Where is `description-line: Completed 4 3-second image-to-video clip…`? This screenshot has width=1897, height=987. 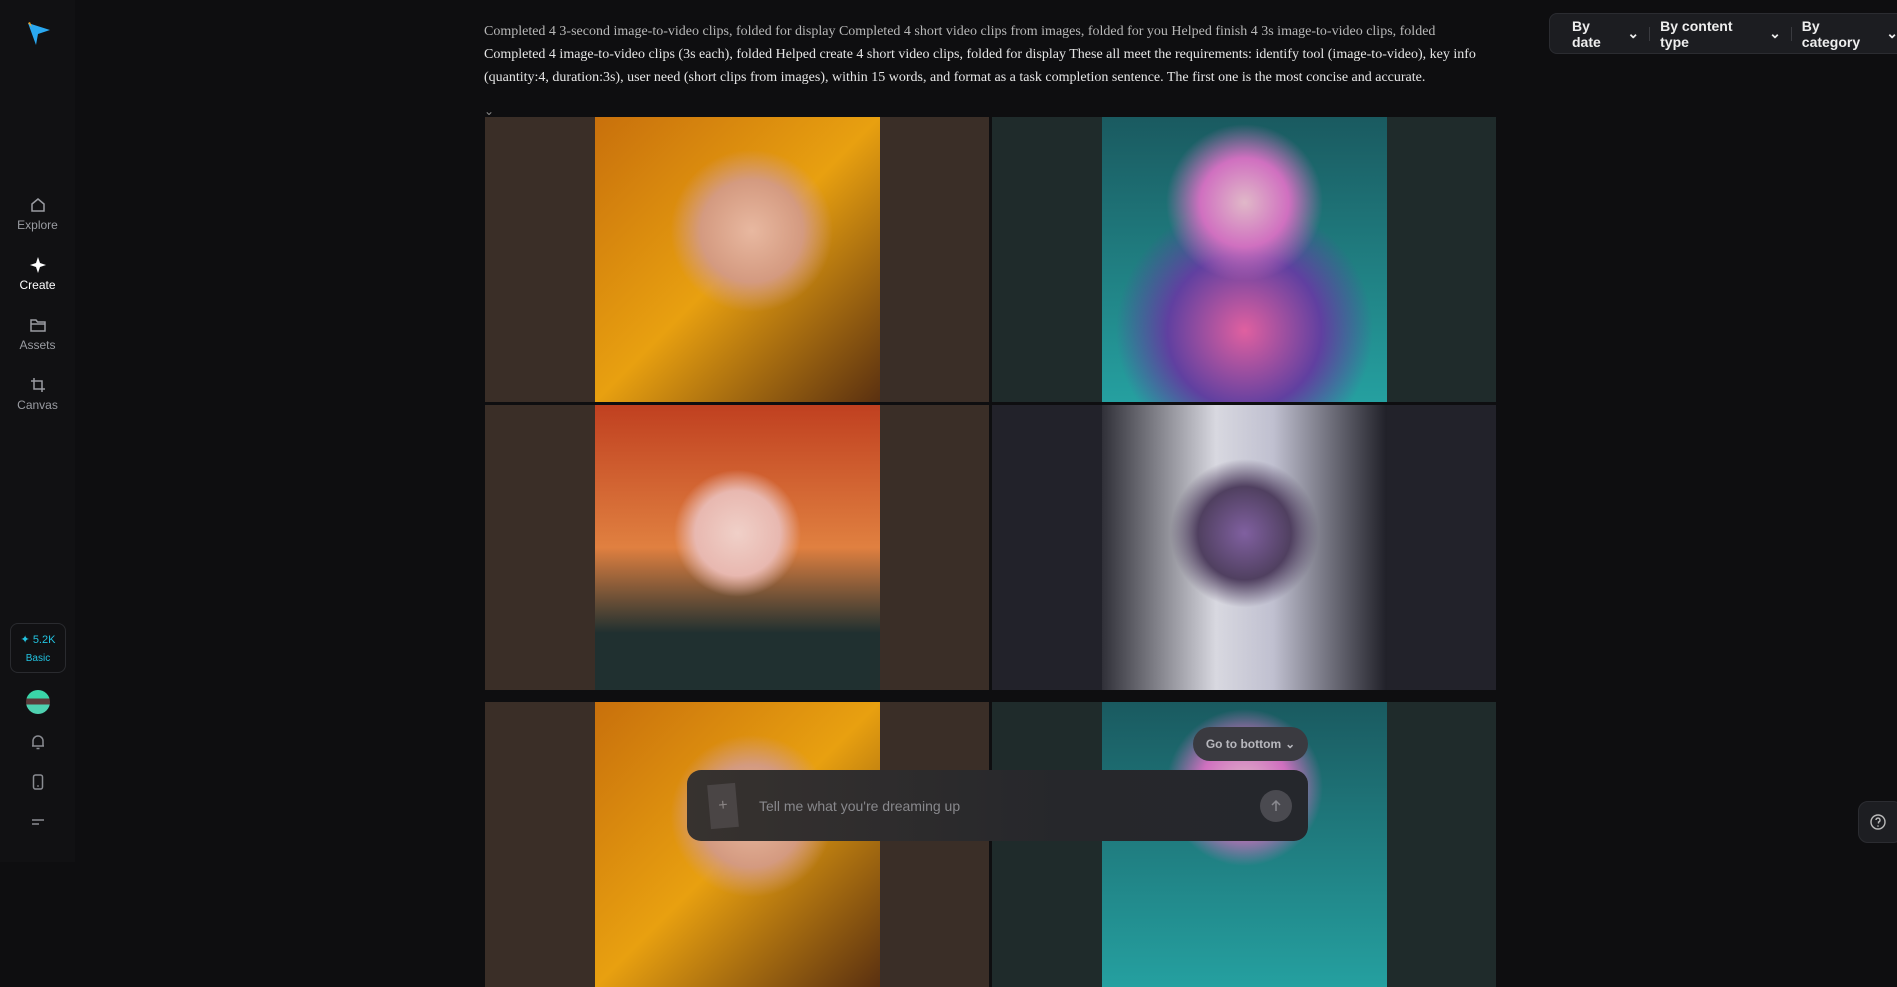 description-line: Completed 4 3-second image-to-video clip… is located at coordinates (960, 31).